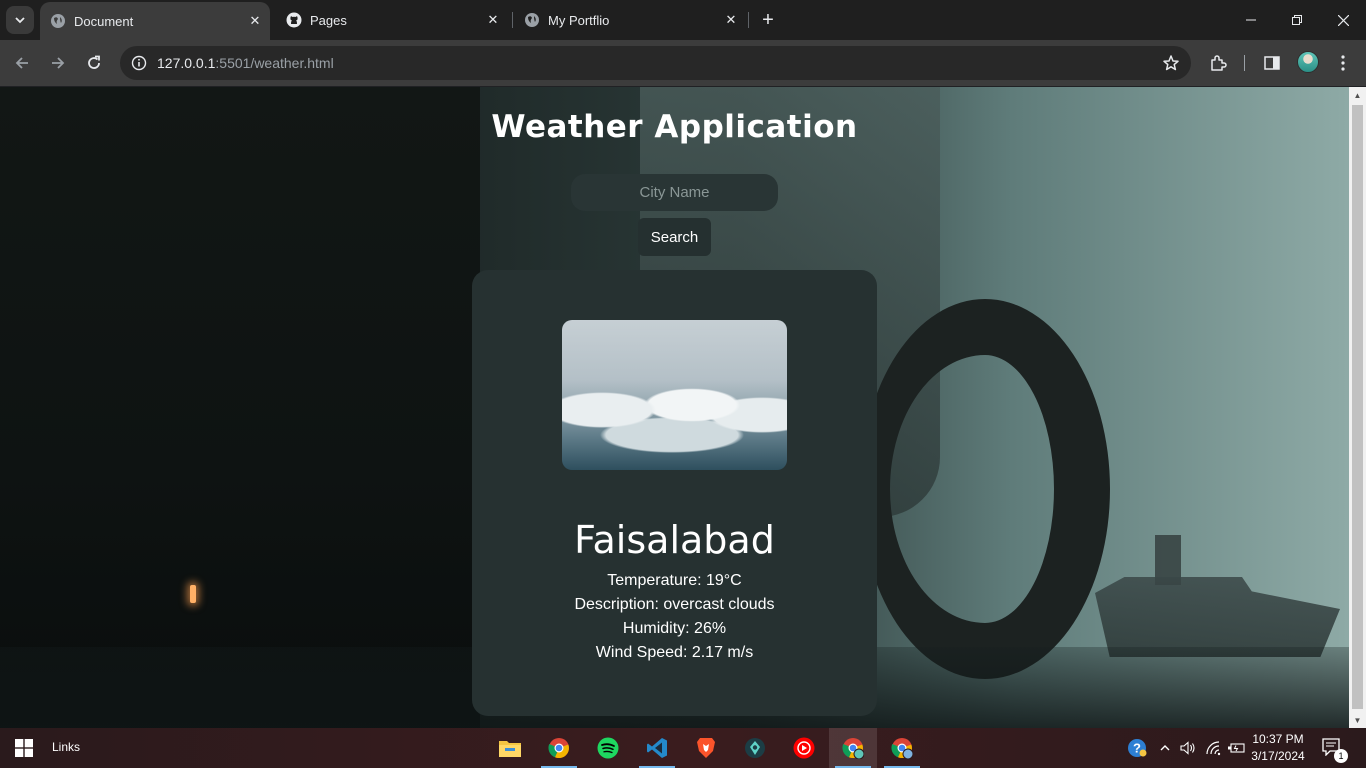 The height and width of the screenshot is (768, 1366). What do you see at coordinates (328, 20) in the screenshot?
I see `tab-title: Pages` at bounding box center [328, 20].